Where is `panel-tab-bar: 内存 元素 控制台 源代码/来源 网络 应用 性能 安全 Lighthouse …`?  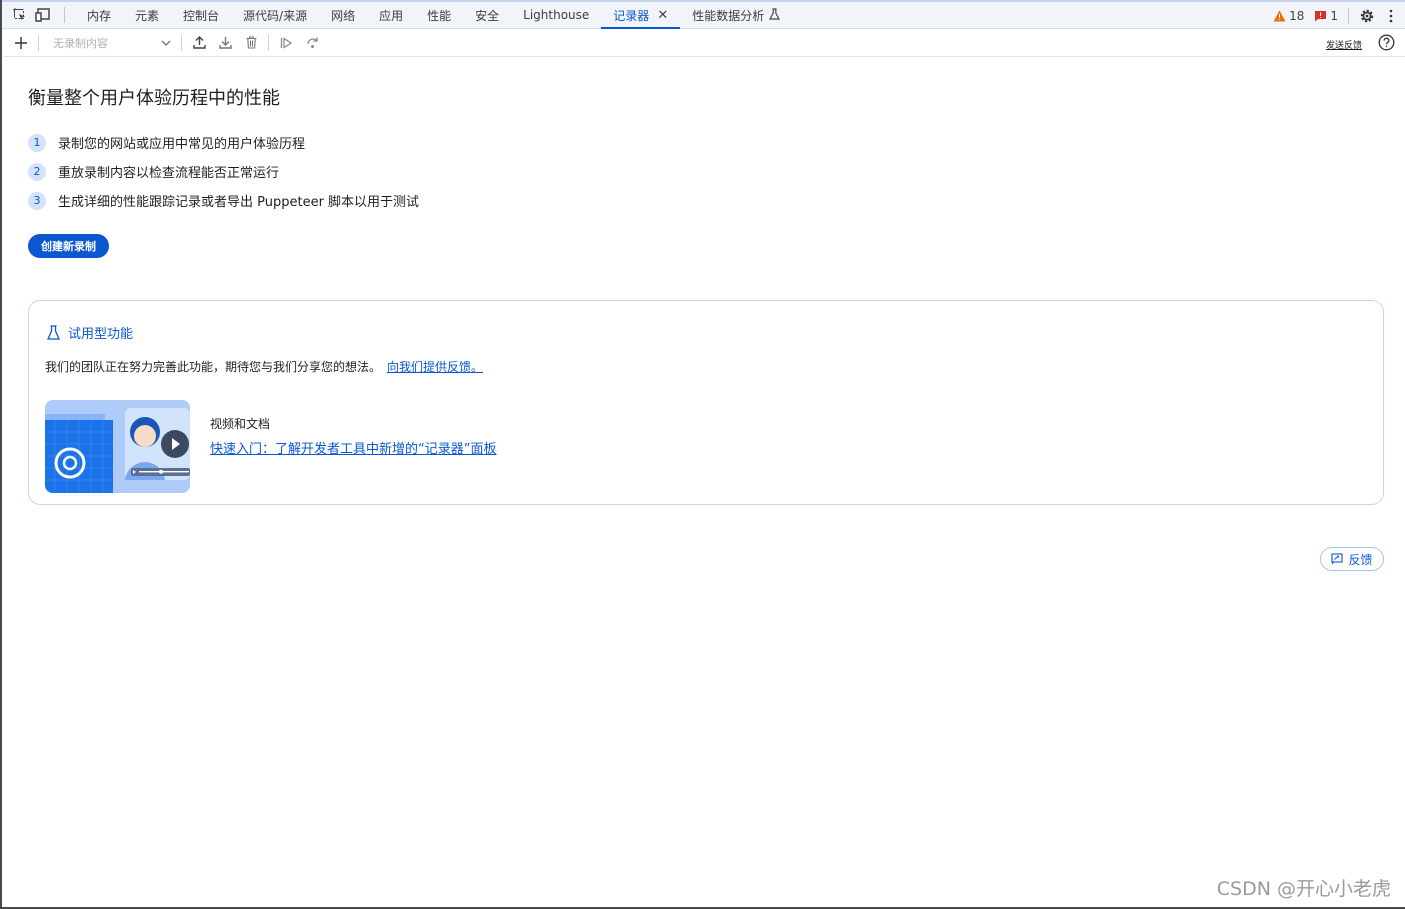
panel-tab-bar: 内存 元素 控制台 源代码/来源 网络 应用 性能 安全 Lighthouse … is located at coordinates (703, 14).